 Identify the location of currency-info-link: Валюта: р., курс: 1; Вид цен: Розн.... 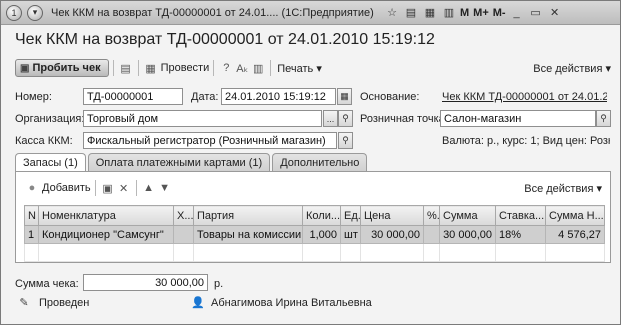
(526, 141).